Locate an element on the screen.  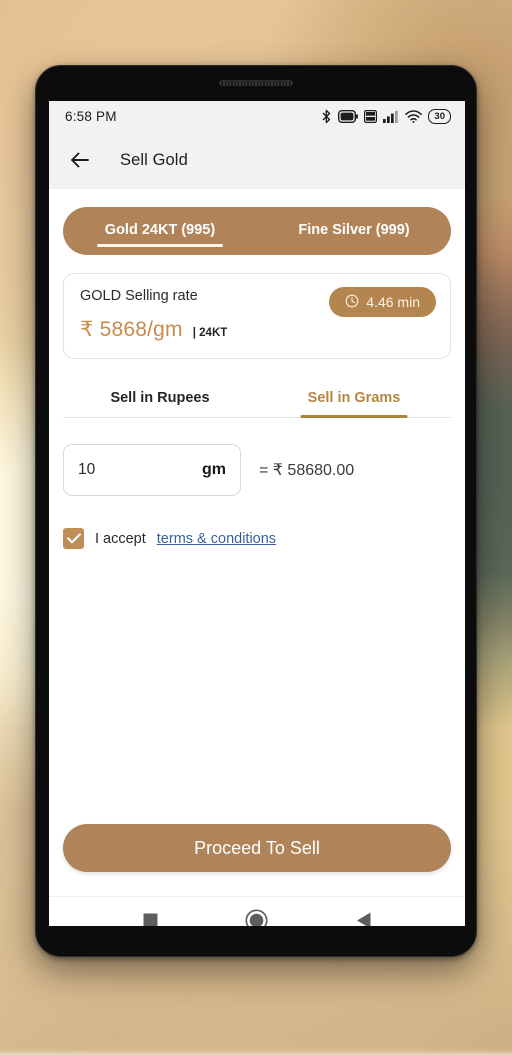
timer-text: 4.46 min is located at coordinates (393, 302).